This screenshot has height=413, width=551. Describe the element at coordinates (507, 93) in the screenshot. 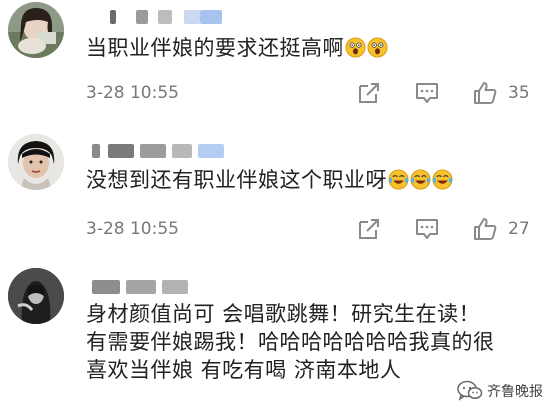

I see `like-button: 35` at that location.